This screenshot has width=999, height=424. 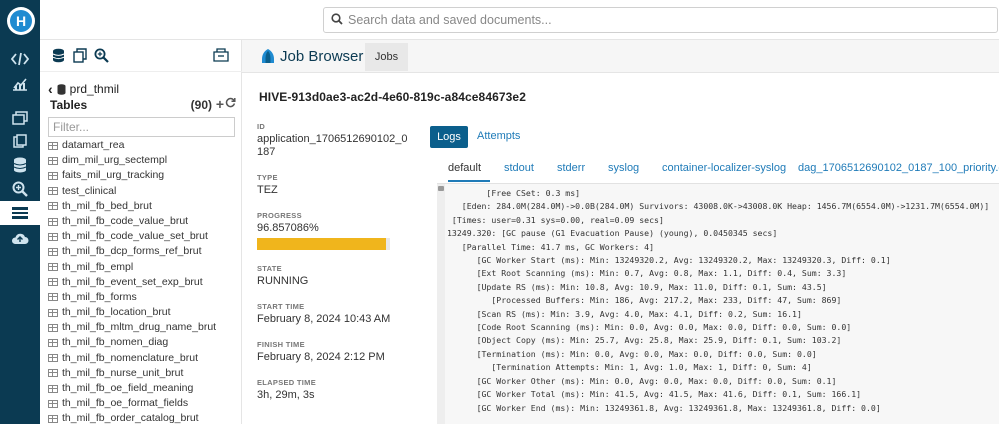 What do you see at coordinates (130, 418) in the screenshot?
I see `table-name: th_mil_fb_order_catalog_brut` at bounding box center [130, 418].